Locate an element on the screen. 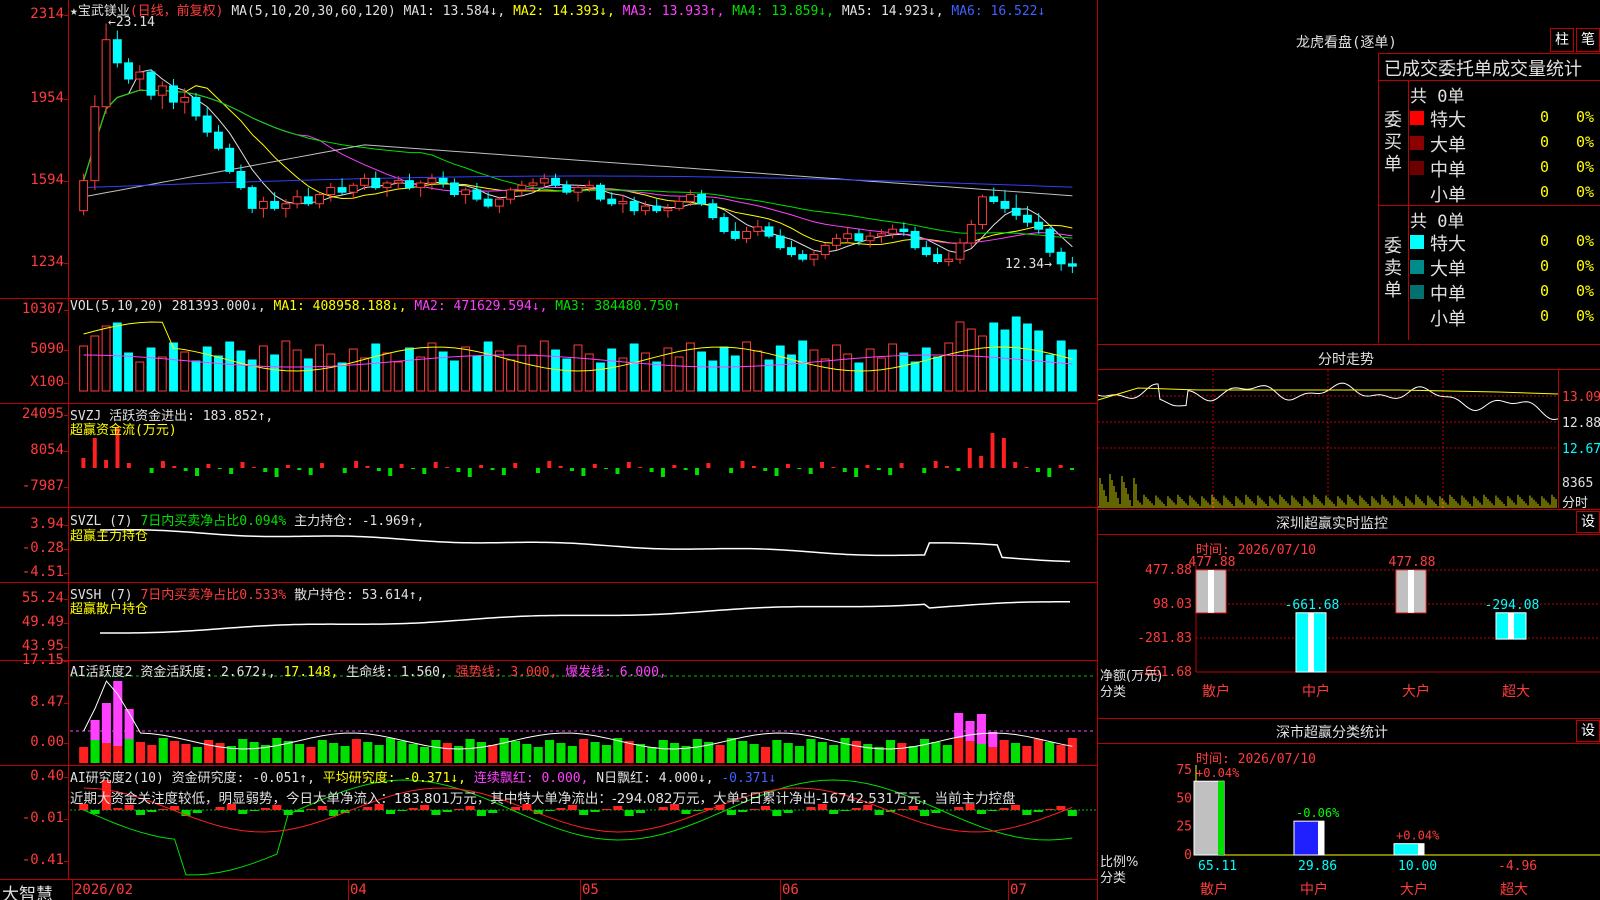 The width and height of the screenshot is (1600, 900). volume-chart is located at coordinates (583, 351).